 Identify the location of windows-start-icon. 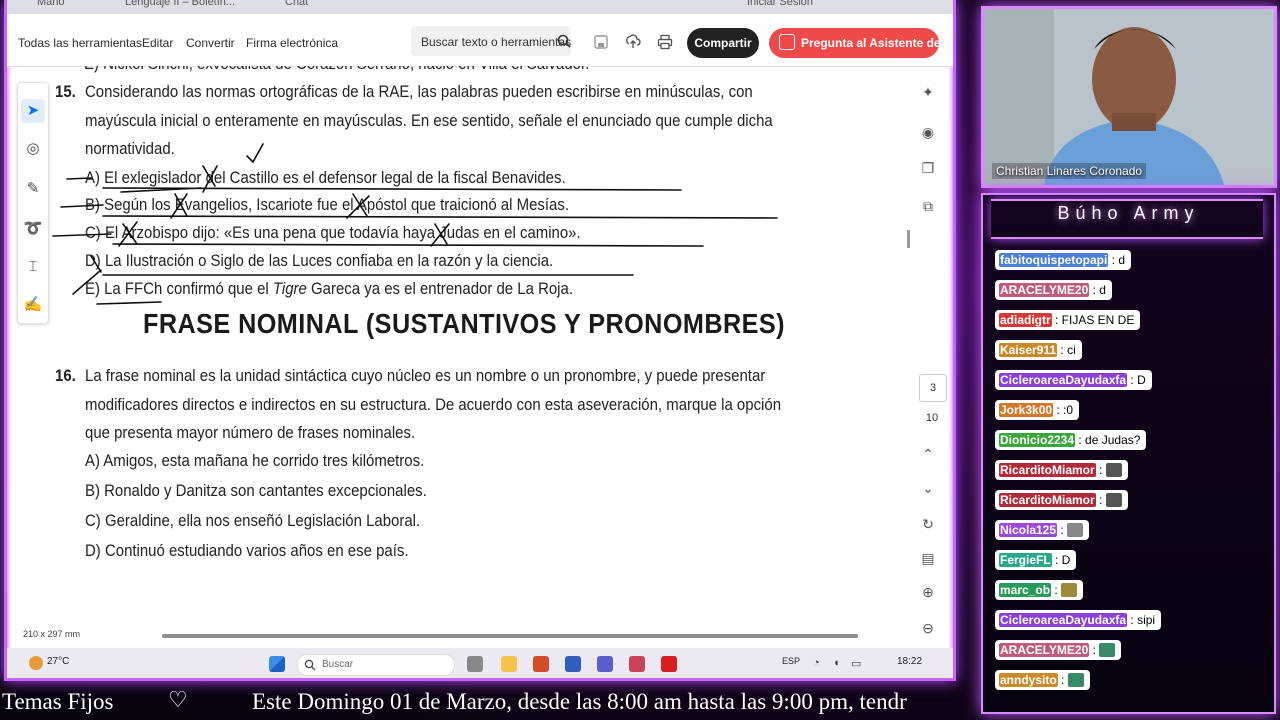
(277, 664).